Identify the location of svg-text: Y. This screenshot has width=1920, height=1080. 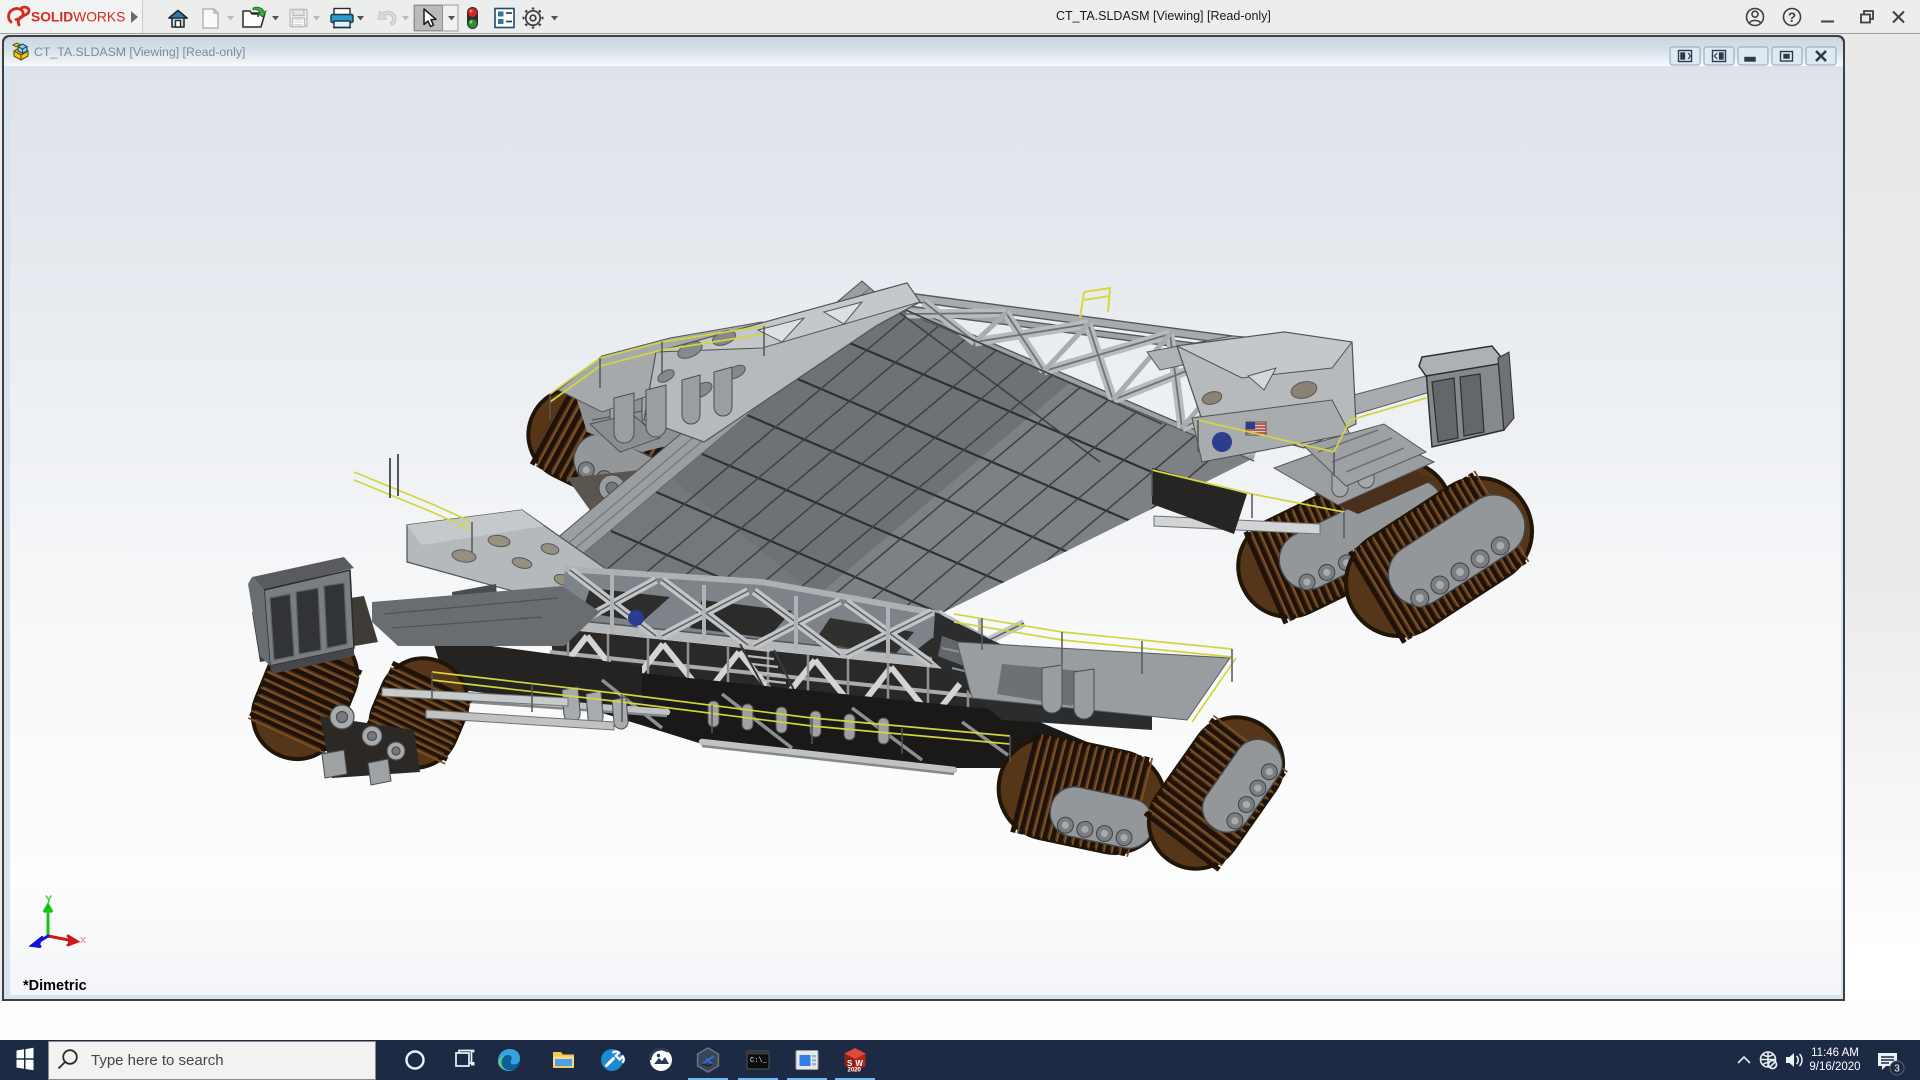
(49, 900).